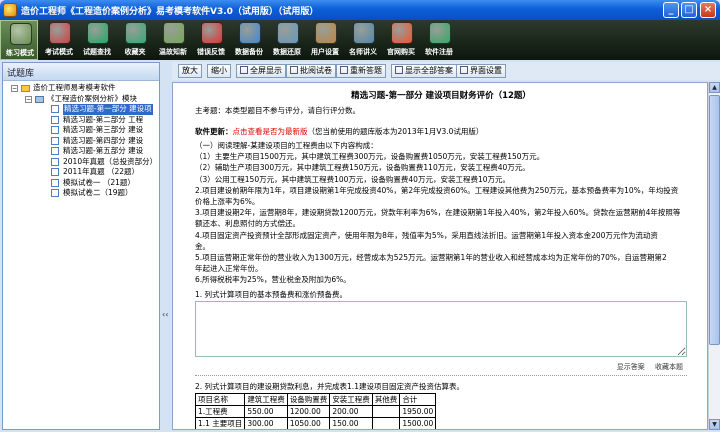 The height and width of the screenshot is (432, 720). Describe the element at coordinates (439, 52) in the screenshot. I see `toolbar-label: 软件注册` at that location.